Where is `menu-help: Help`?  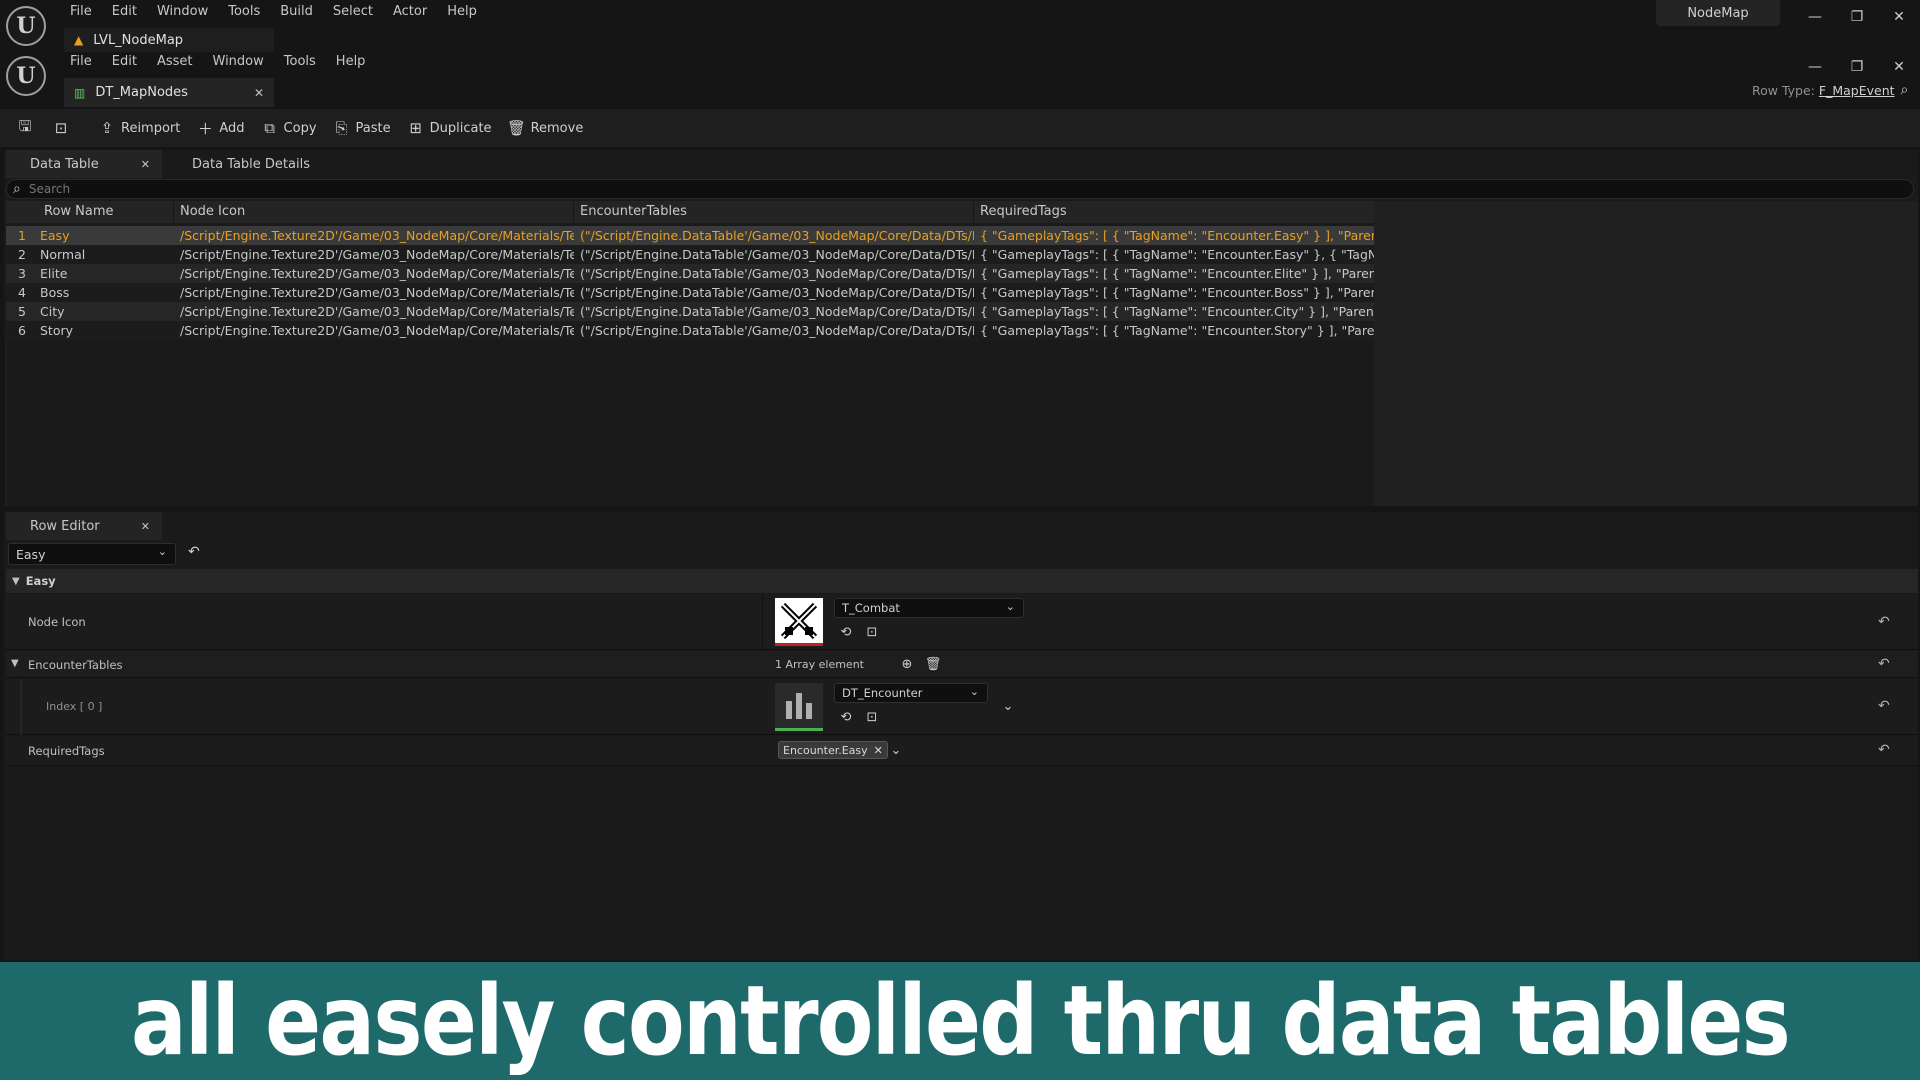
menu-help: Help is located at coordinates (462, 12).